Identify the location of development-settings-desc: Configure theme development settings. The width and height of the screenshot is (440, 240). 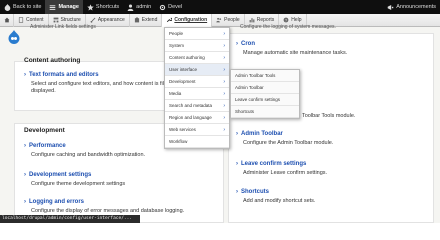
(78, 184).